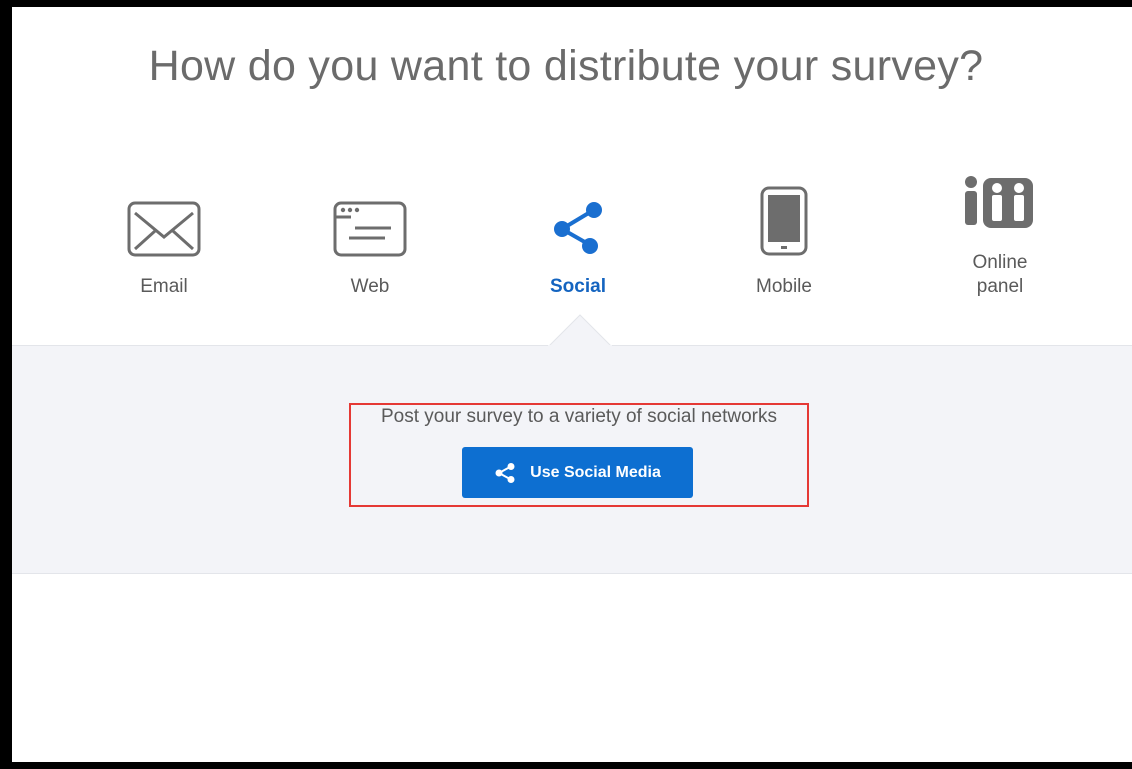 The image size is (1132, 769). I want to click on panel-pointer, so click(580, 330).